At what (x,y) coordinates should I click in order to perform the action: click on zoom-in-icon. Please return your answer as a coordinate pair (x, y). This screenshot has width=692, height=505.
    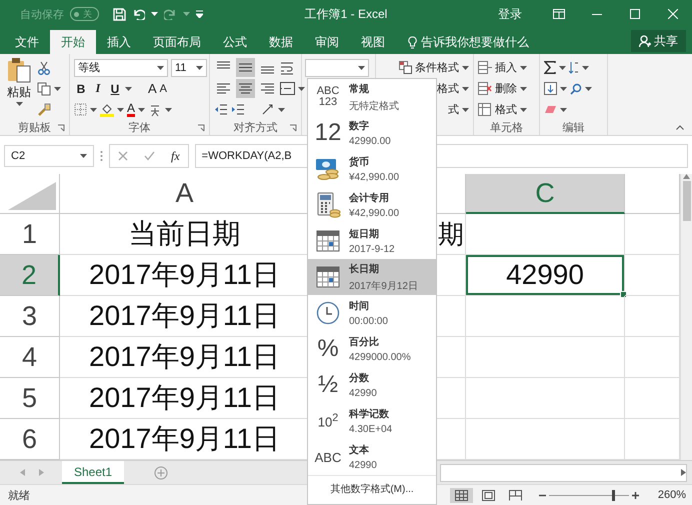
    Looking at the image, I should click on (635, 495).